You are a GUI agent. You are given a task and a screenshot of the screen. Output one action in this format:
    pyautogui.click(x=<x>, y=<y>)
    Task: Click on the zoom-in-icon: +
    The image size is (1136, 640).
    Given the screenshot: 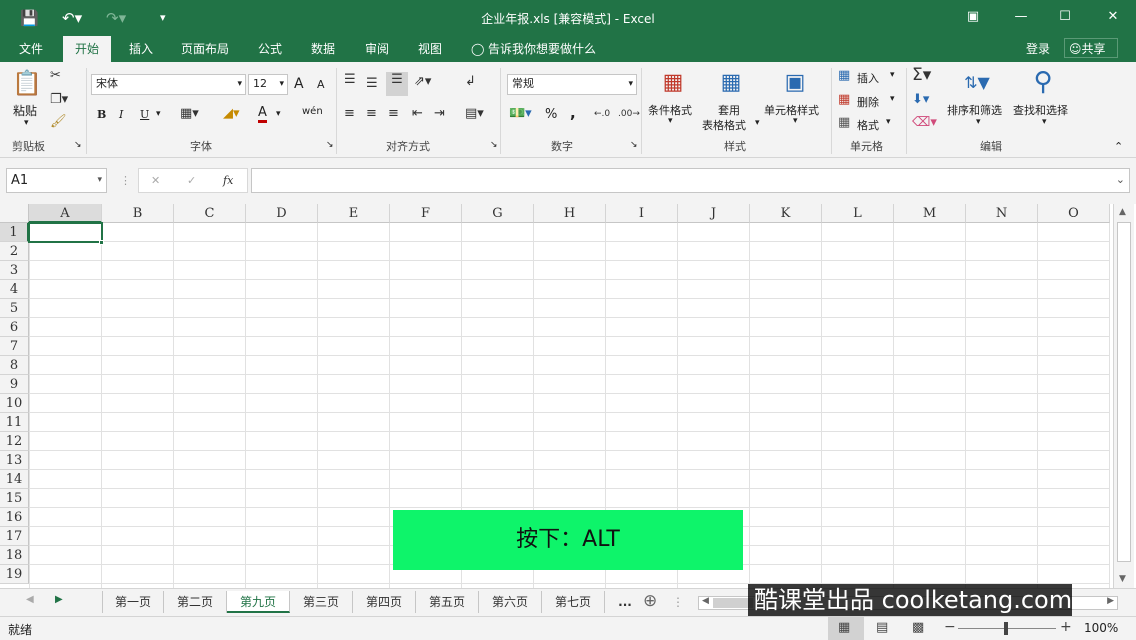 What is the action you would take?
    pyautogui.click(x=1066, y=627)
    